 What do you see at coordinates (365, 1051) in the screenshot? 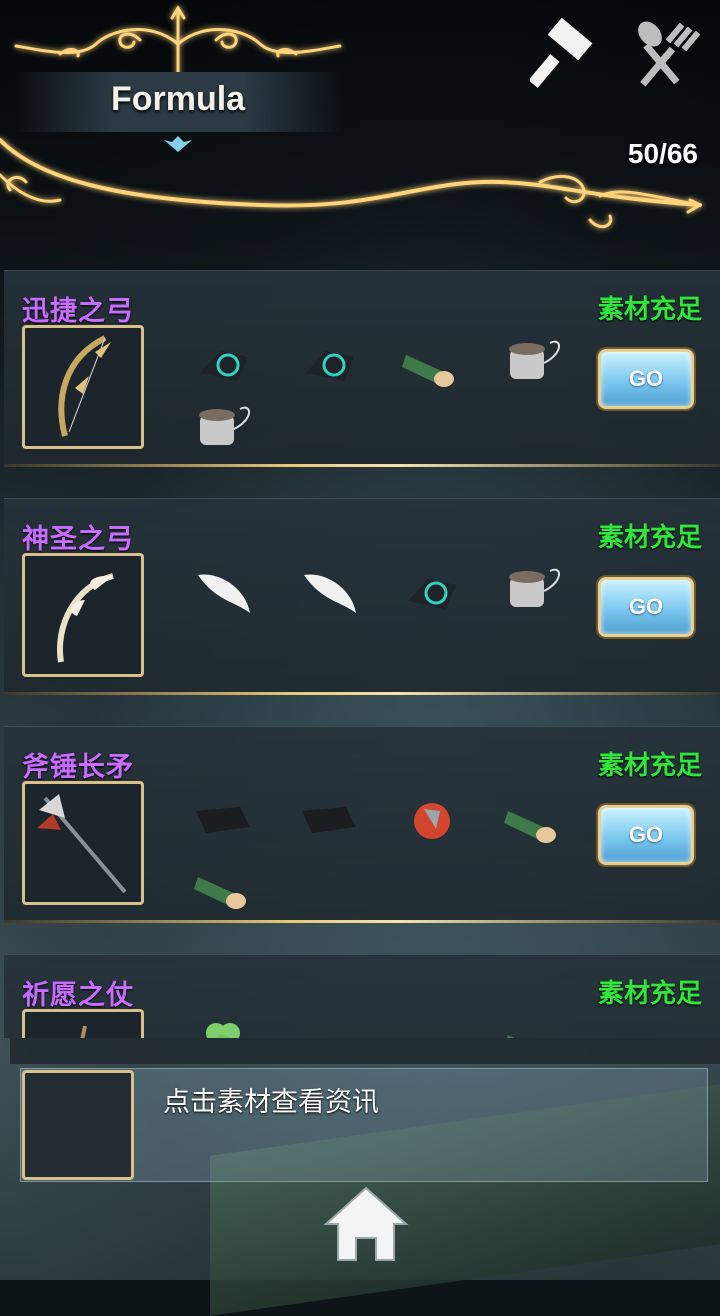
I see `list-bottom-edge` at bounding box center [365, 1051].